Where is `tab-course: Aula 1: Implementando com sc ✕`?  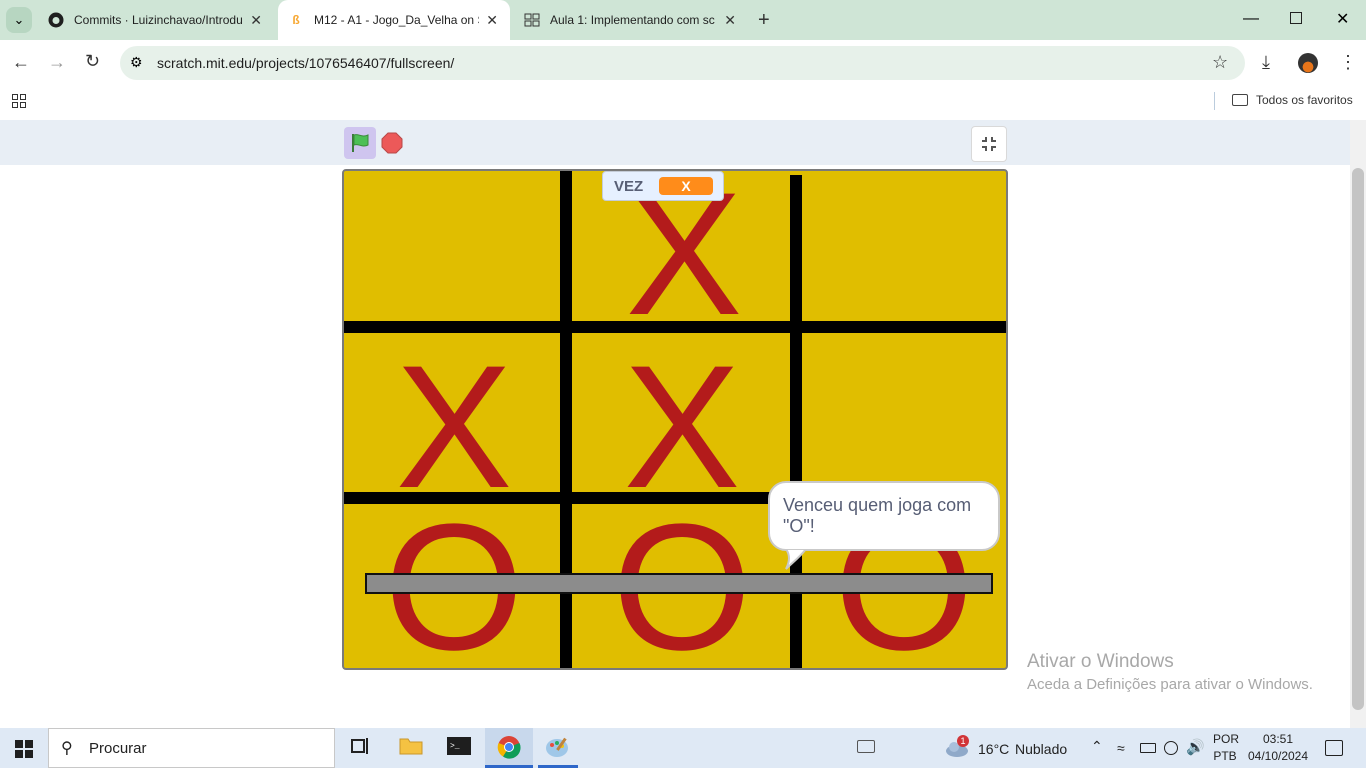 tab-course: Aula 1: Implementando com sc ✕ is located at coordinates (630, 20).